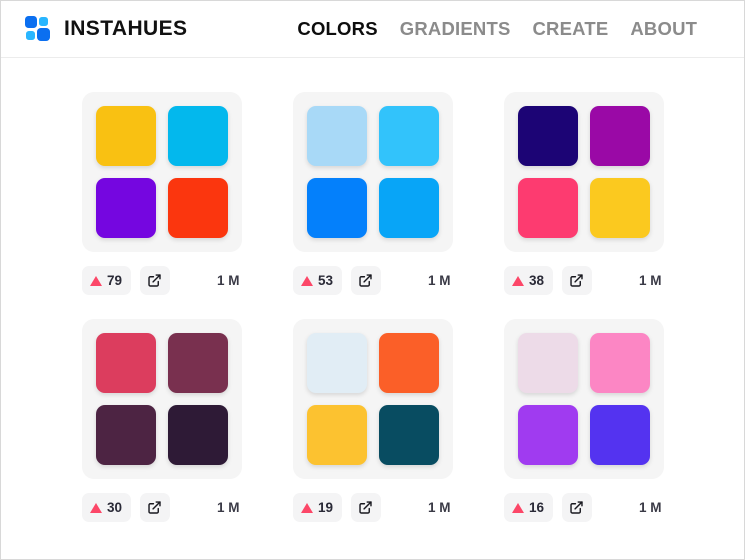 The width and height of the screenshot is (745, 560). What do you see at coordinates (663, 29) in the screenshot?
I see `nav-item-about: ABOUT` at bounding box center [663, 29].